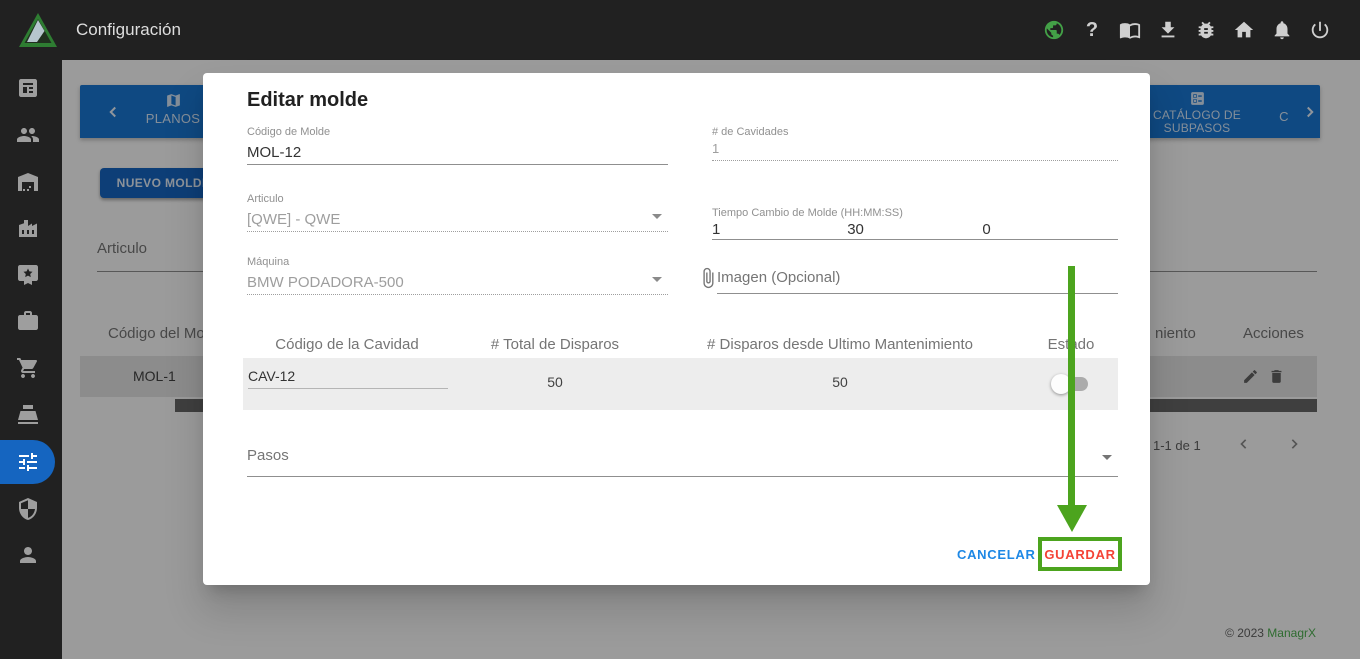  I want to click on articulo-label: Articulo, so click(265, 199).